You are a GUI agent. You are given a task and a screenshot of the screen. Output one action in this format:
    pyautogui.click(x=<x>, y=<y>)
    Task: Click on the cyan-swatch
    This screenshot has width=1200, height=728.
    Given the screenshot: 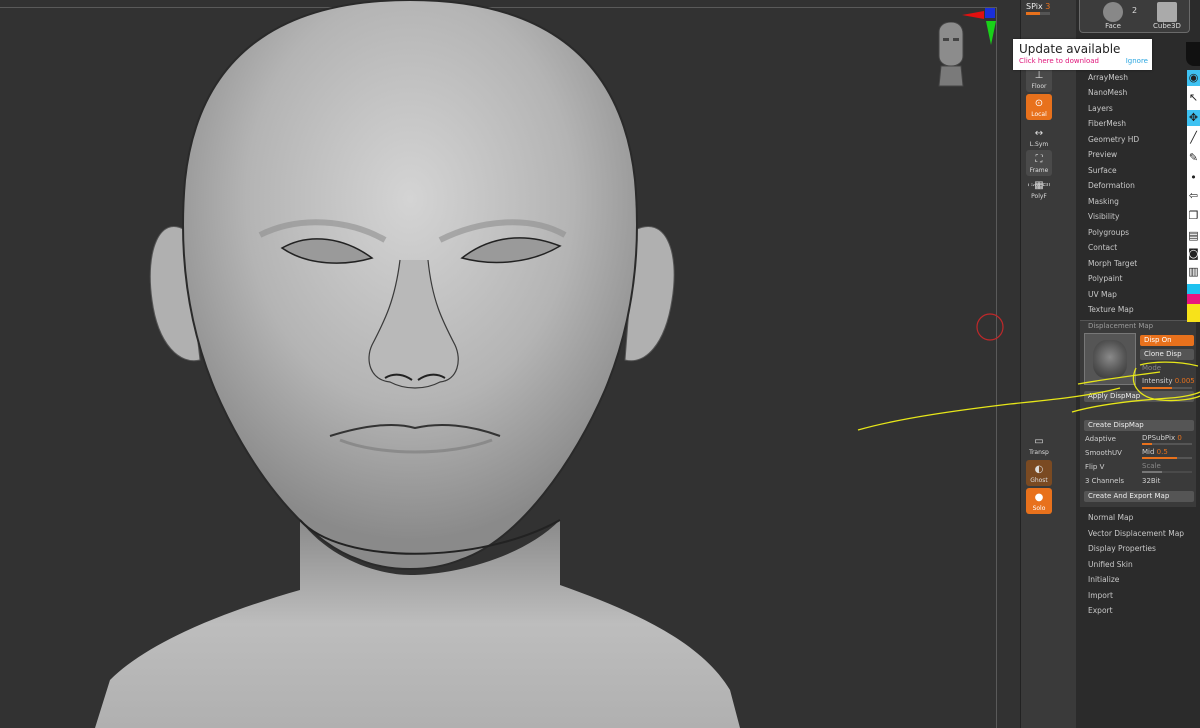 What is the action you would take?
    pyautogui.click(x=1193, y=289)
    